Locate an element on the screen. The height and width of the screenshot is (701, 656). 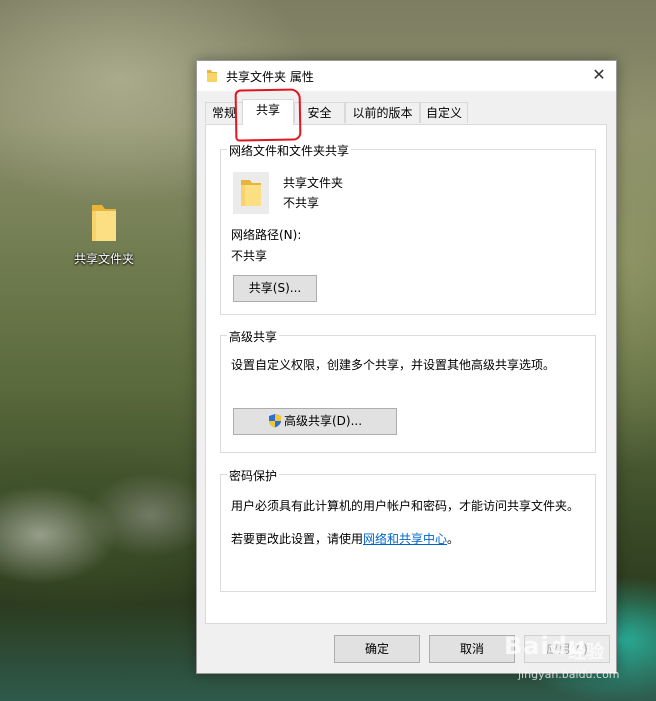
group-title: 网络文件和文件夹共享 is located at coordinates (289, 150).